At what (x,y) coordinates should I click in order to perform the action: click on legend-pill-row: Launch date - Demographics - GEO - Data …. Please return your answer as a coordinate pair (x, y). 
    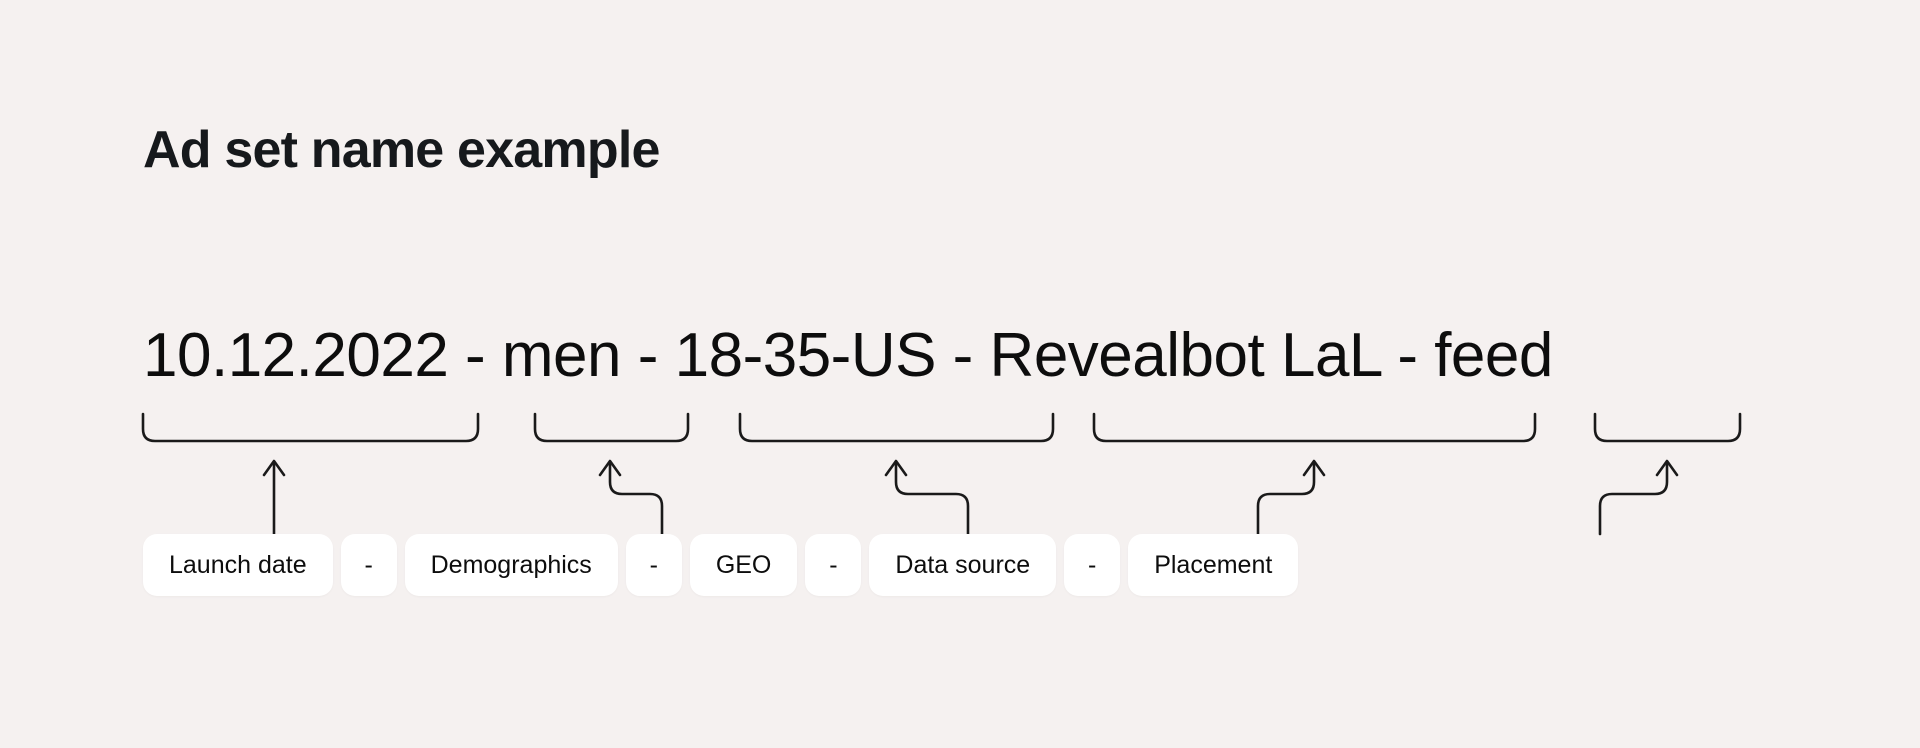
    Looking at the image, I should click on (721, 565).